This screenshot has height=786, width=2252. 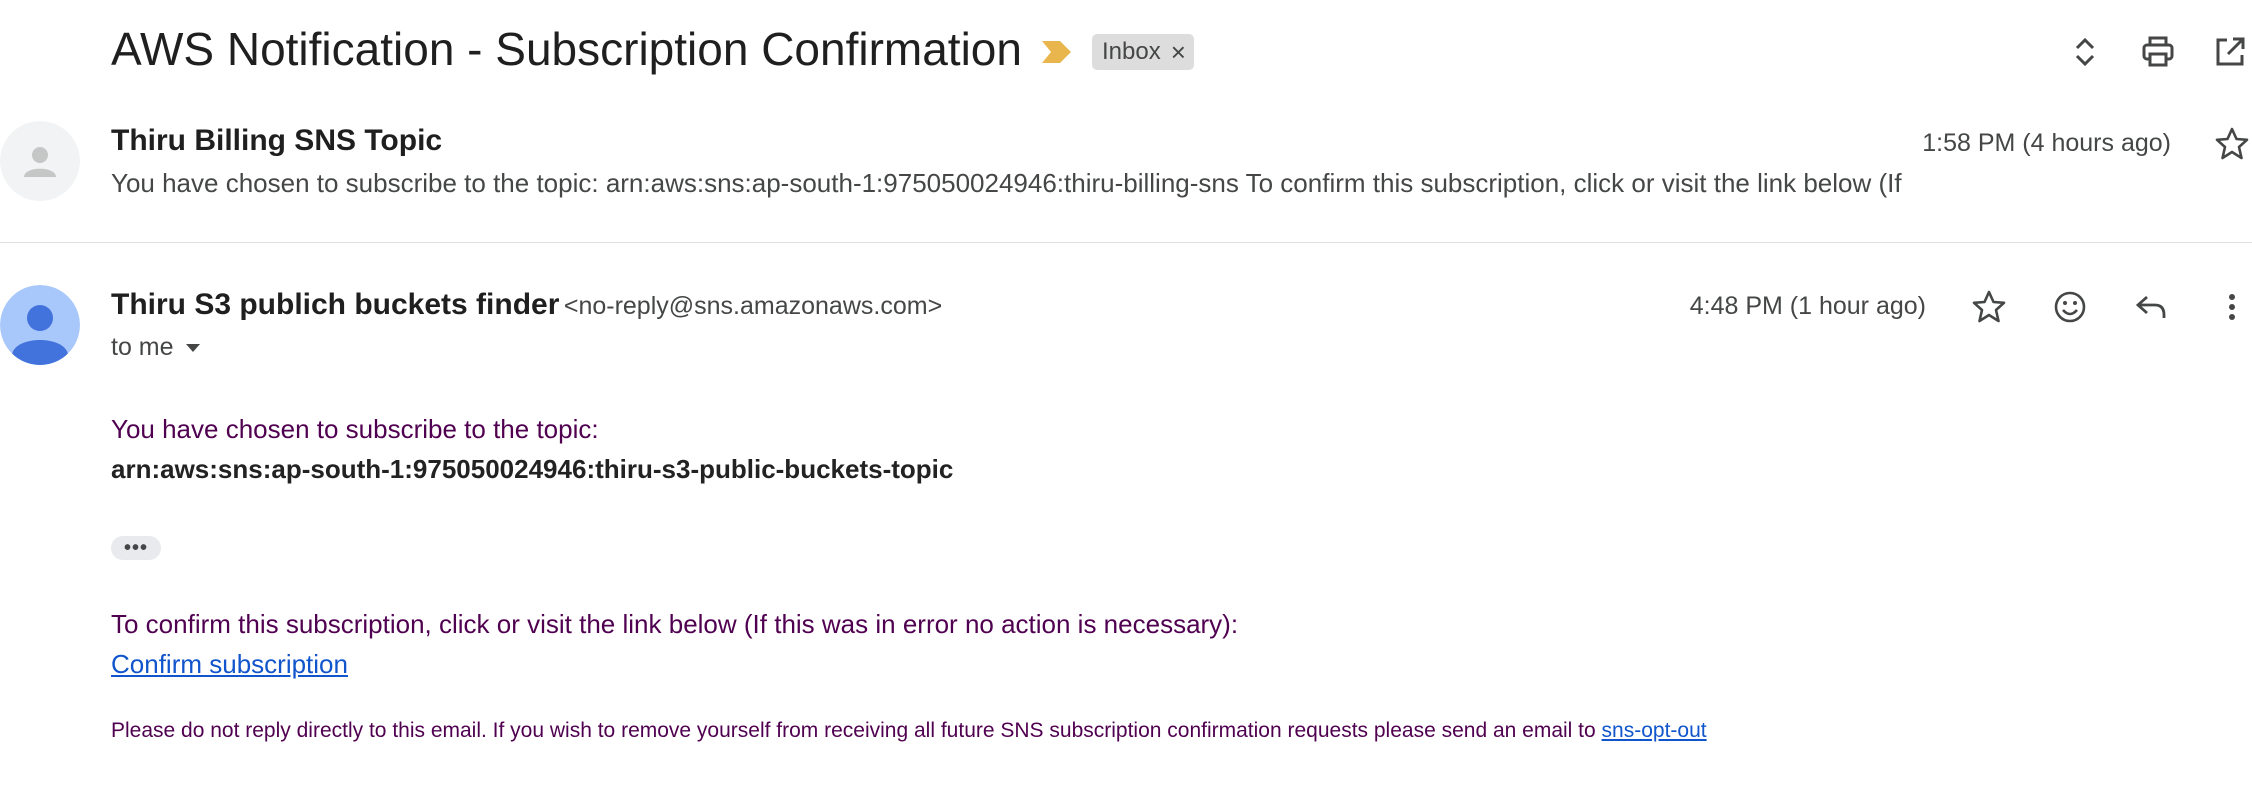 I want to click on person-avatar-icon, so click(x=40, y=325).